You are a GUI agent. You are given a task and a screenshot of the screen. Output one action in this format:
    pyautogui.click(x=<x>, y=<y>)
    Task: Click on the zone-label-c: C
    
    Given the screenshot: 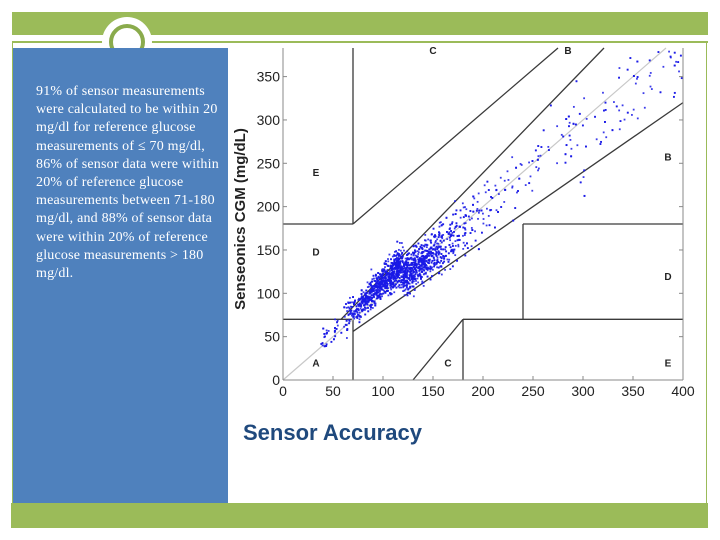 What is the action you would take?
    pyautogui.click(x=432, y=51)
    